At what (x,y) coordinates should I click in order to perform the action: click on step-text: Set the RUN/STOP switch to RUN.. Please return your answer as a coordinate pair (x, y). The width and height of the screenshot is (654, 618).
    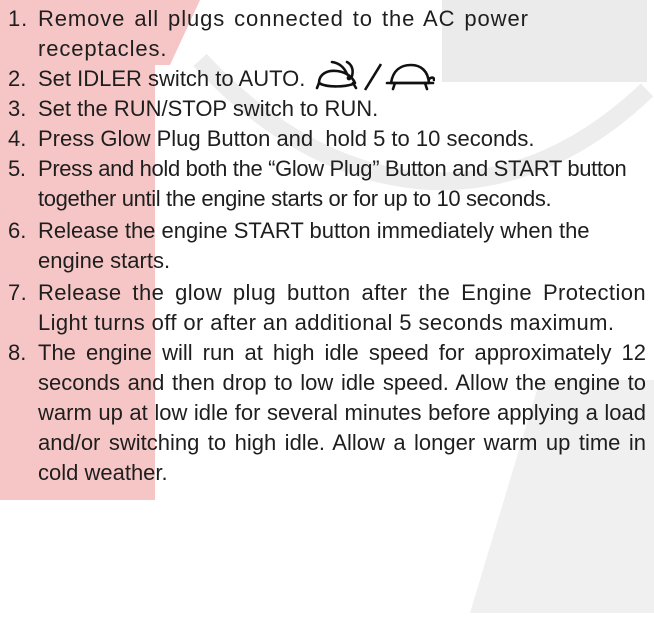
    Looking at the image, I should click on (208, 108).